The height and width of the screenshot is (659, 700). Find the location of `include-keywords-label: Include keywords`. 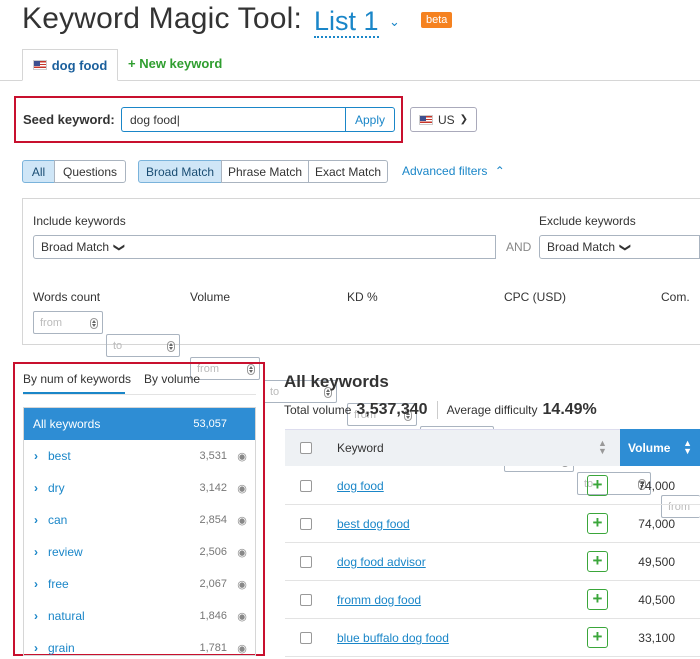

include-keywords-label: Include keywords is located at coordinates (79, 221).